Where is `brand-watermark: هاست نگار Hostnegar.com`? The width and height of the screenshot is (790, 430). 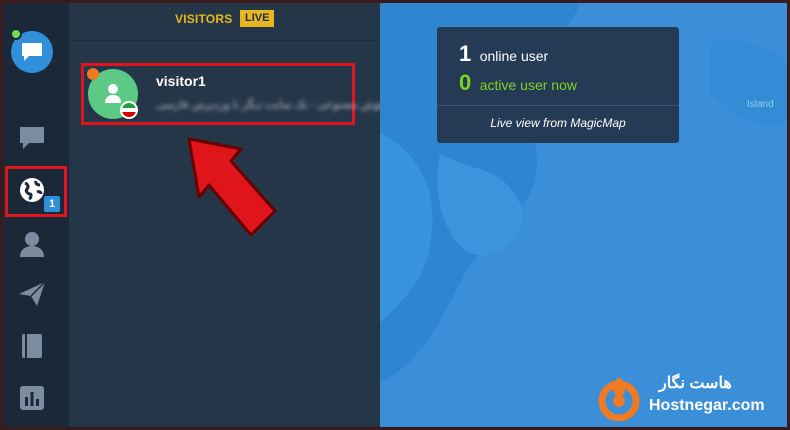 brand-watermark: هاست نگار Hostnegar.com is located at coordinates (692, 399).